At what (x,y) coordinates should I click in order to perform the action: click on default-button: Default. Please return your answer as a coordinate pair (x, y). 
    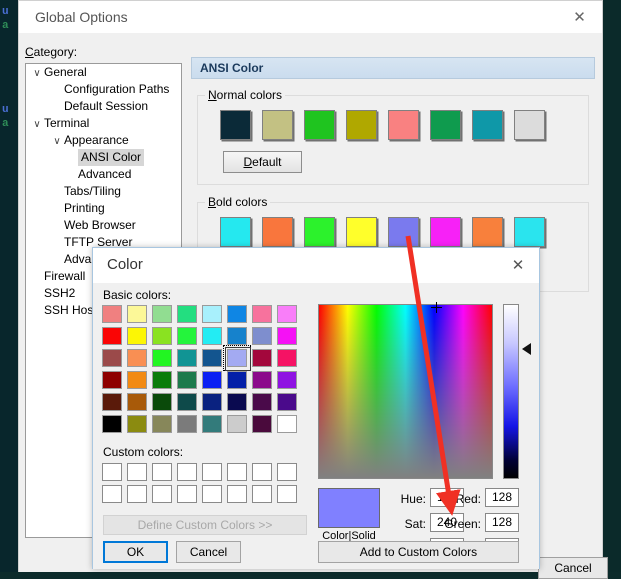
    Looking at the image, I should click on (262, 162).